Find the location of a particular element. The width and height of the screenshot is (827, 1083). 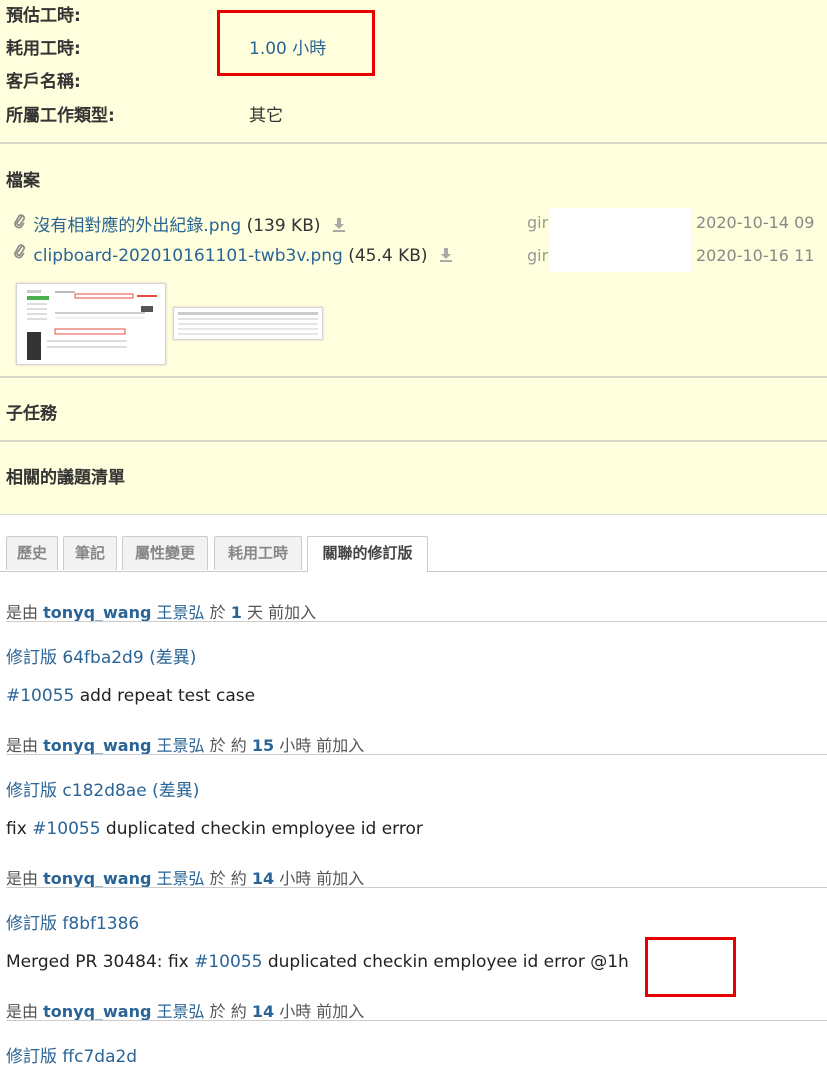

attr-label-spent-hours: 耗用工時: is located at coordinates (43, 49).